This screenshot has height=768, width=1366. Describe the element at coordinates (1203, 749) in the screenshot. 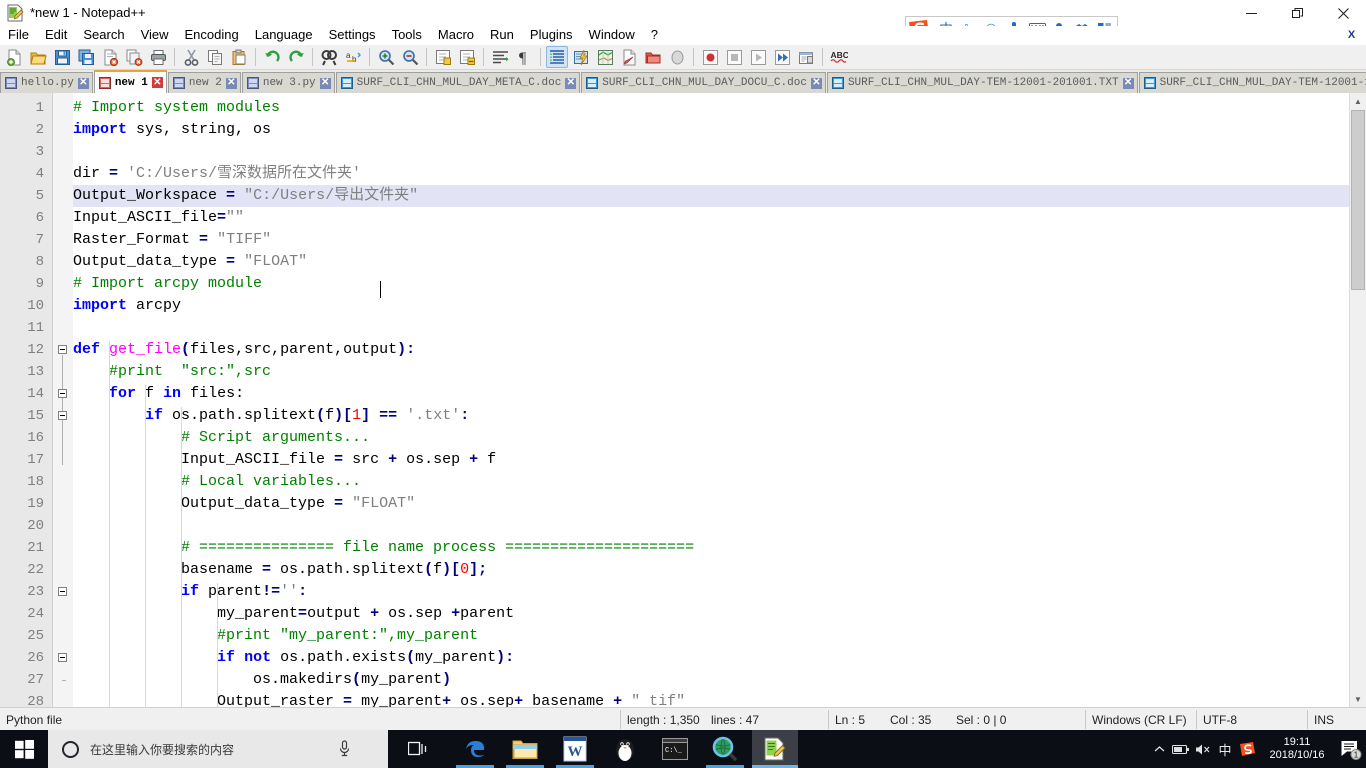

I see `tray-volume-muted-icon` at that location.